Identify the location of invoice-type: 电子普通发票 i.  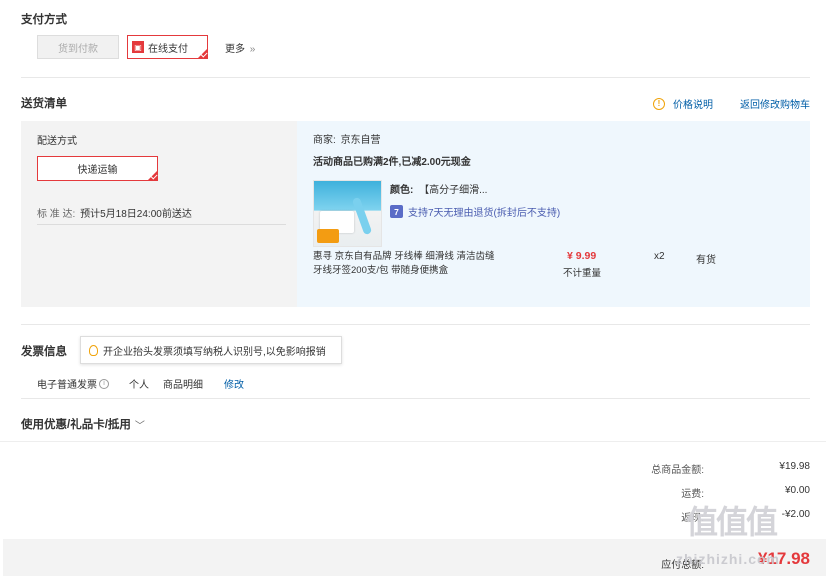
(73, 383).